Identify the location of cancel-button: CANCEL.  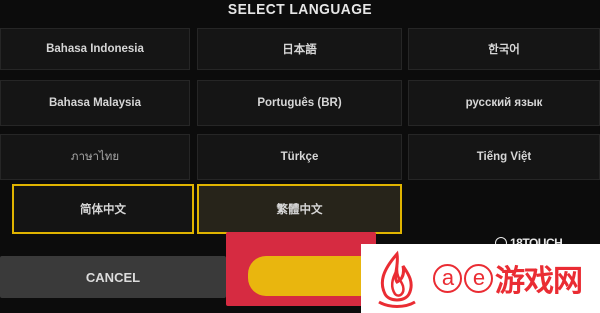
(113, 277).